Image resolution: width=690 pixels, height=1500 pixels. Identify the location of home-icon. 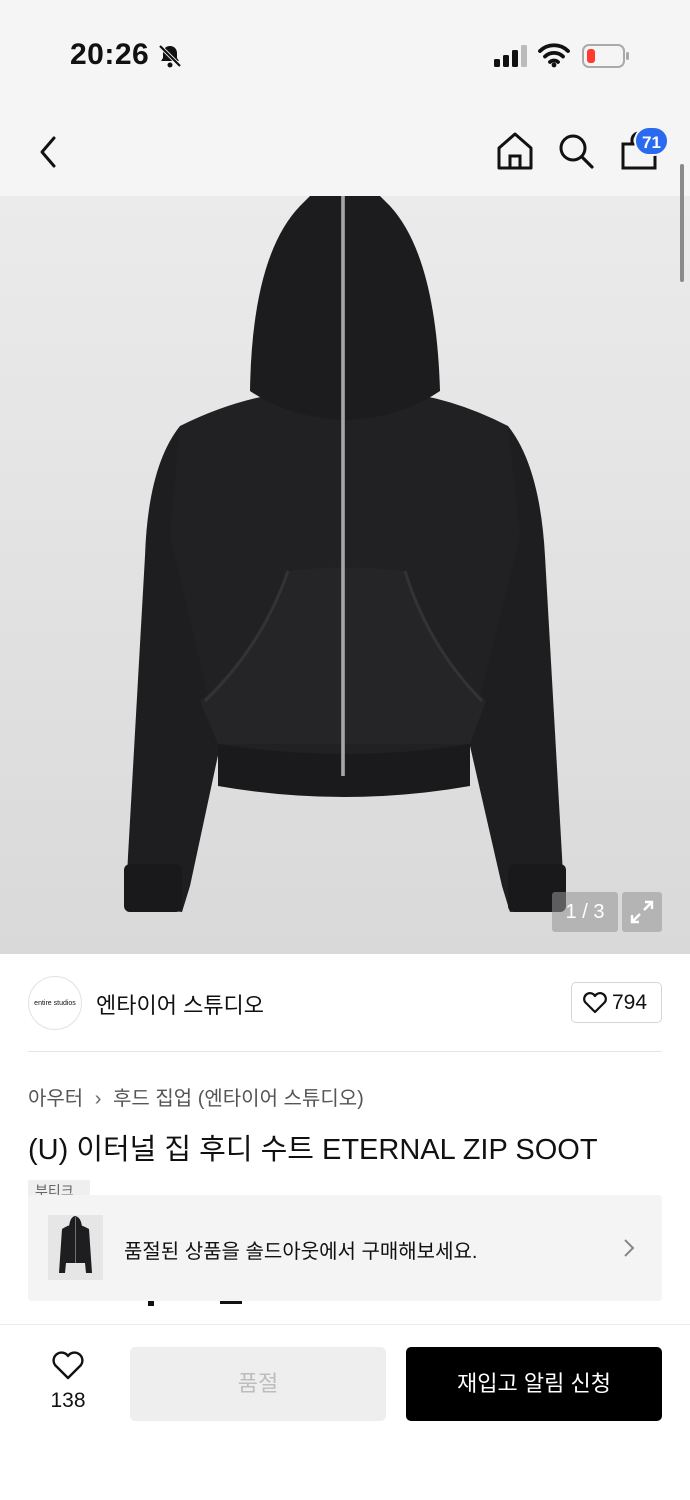
(515, 151).